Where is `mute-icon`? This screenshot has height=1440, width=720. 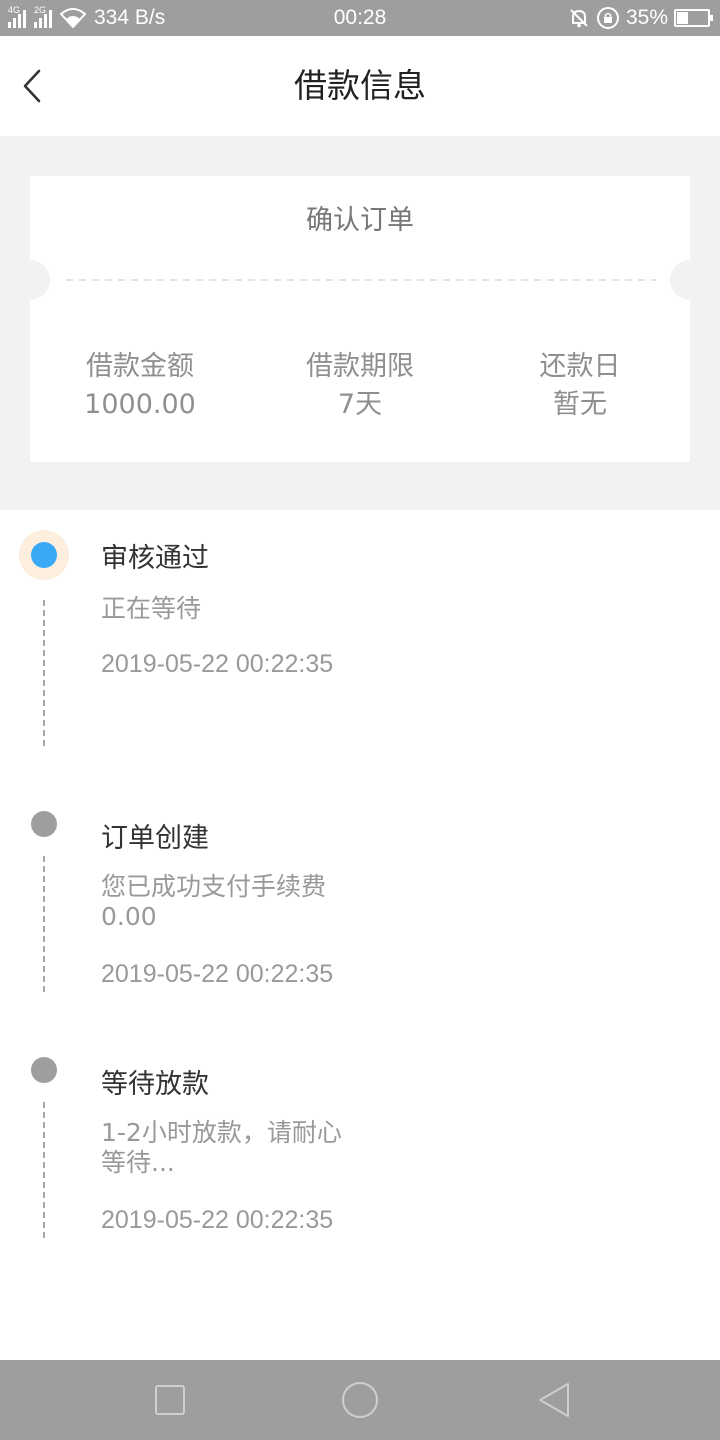 mute-icon is located at coordinates (579, 18).